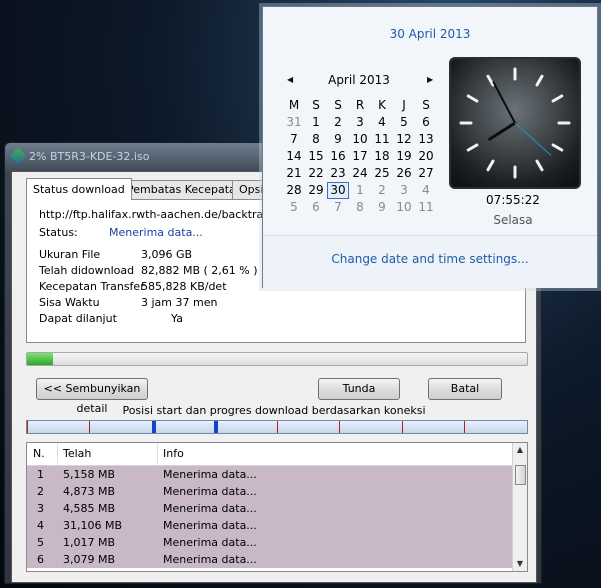  I want to click on calendar-day: 21, so click(294, 173).